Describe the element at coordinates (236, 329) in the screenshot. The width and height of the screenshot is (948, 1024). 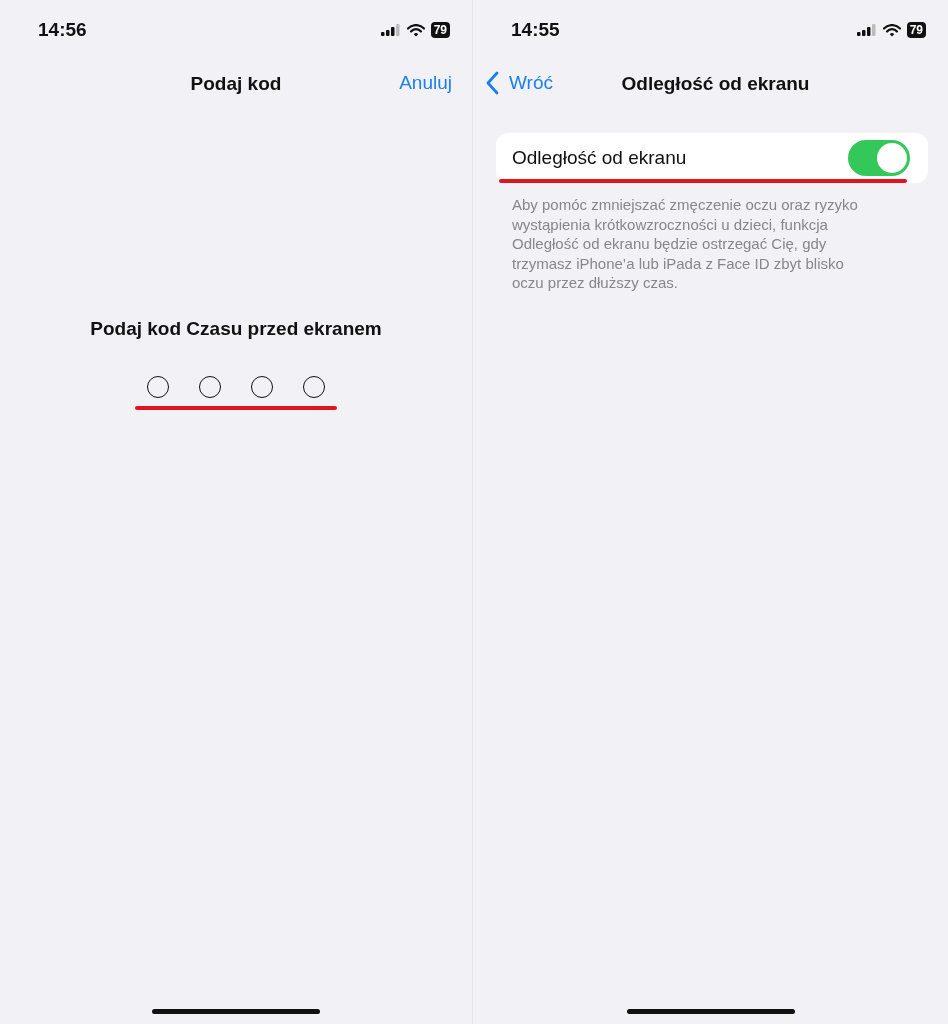
I see `passcode-prompt: Podaj kod Czasu przed ekranem` at that location.